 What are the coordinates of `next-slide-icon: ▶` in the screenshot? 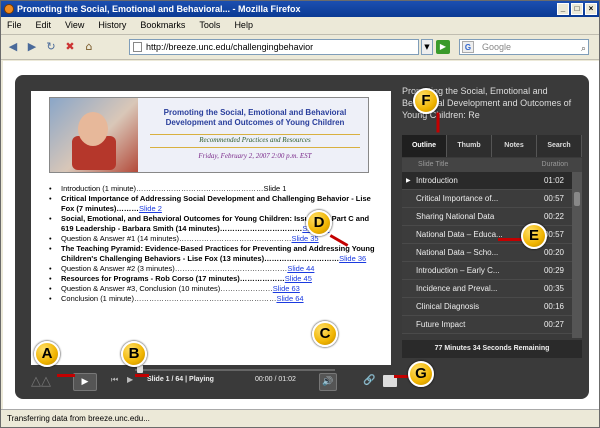 It's located at (130, 379).